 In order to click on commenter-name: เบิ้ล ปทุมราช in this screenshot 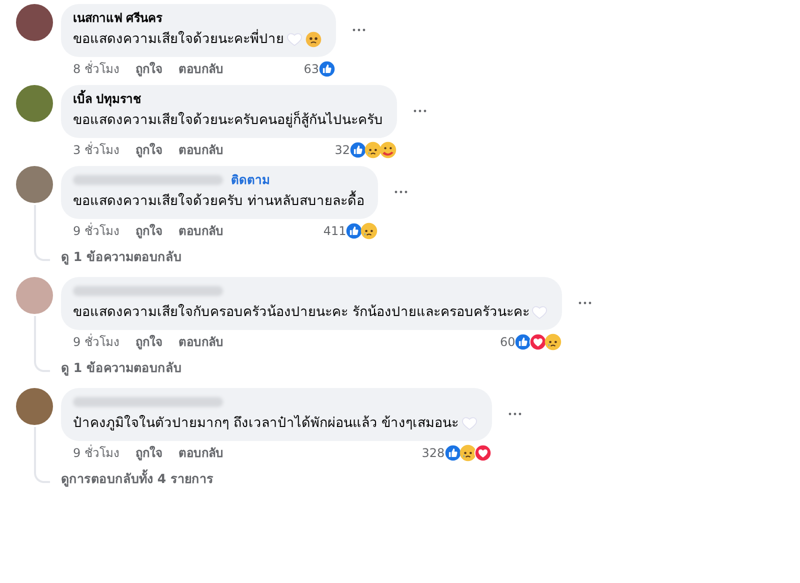, I will do `click(107, 99)`.